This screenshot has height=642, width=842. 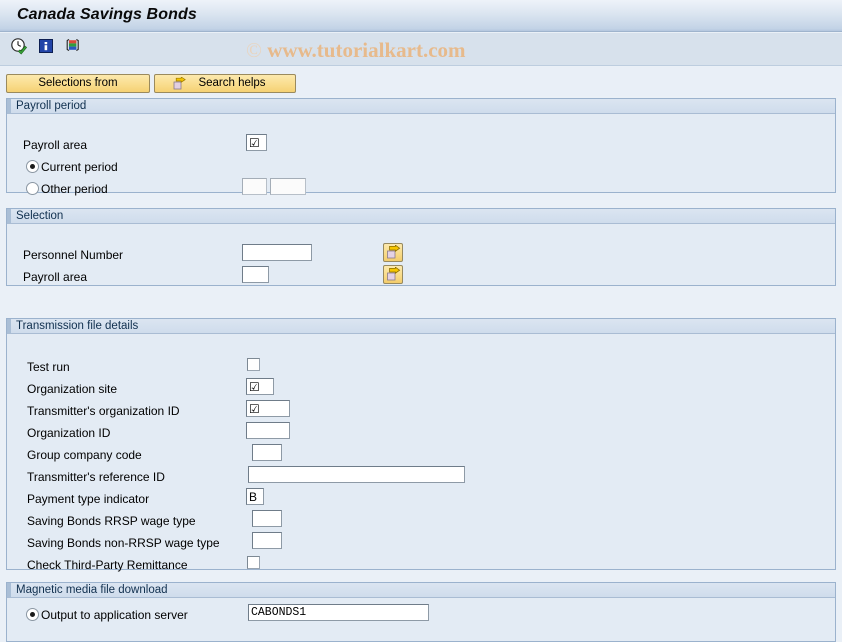 What do you see at coordinates (255, 274) in the screenshot?
I see `selection-payroll-area-input` at bounding box center [255, 274].